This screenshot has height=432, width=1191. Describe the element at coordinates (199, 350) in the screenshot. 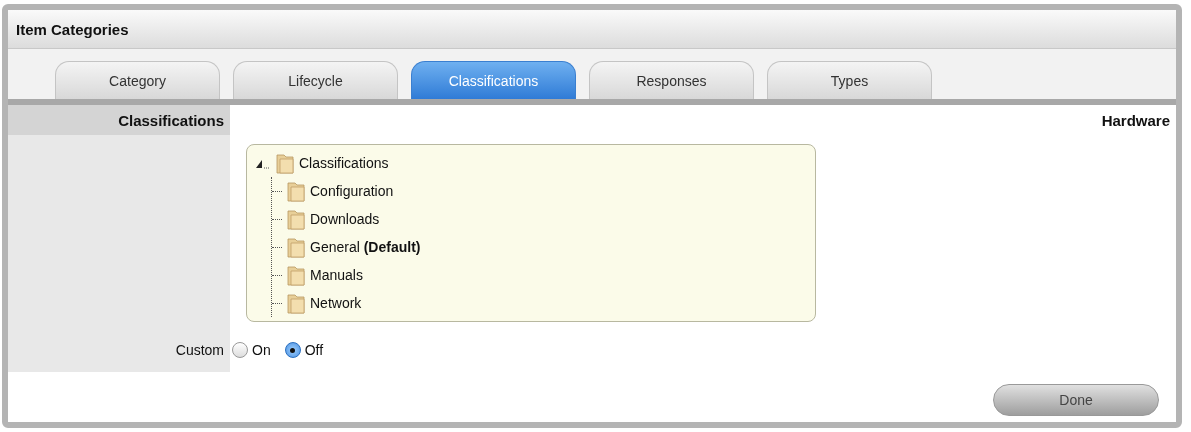

I see `field-label: Custom` at that location.